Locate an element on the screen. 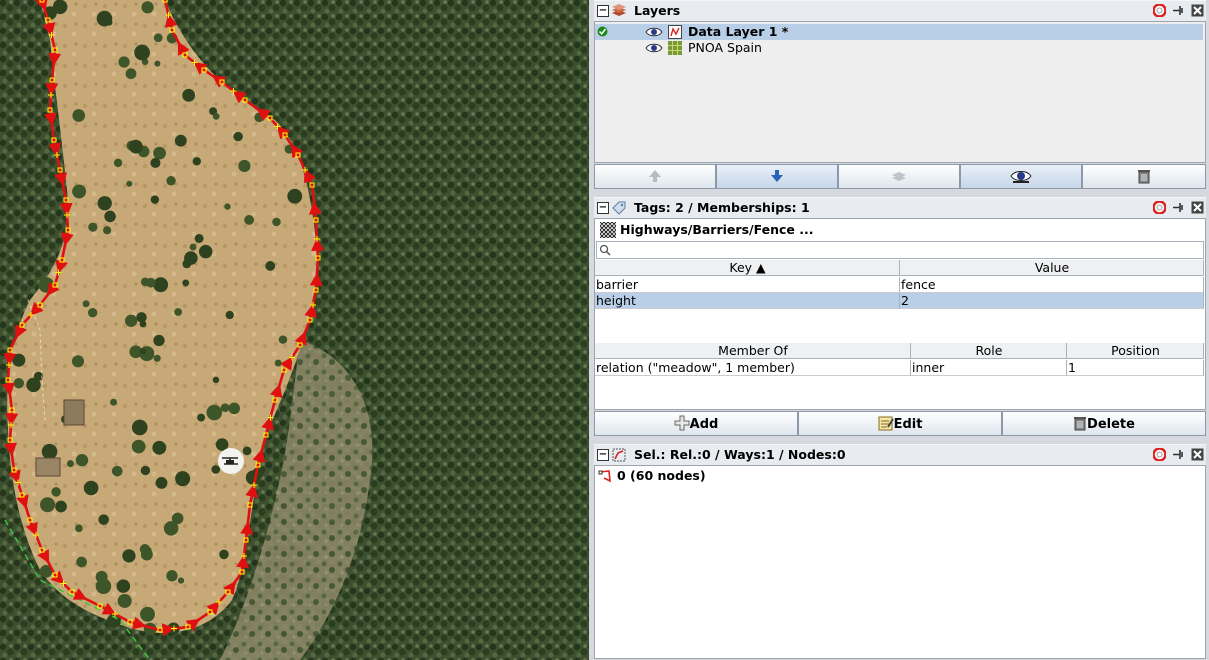 This screenshot has width=1209, height=660. active-layer-icon is located at coordinates (602, 31).